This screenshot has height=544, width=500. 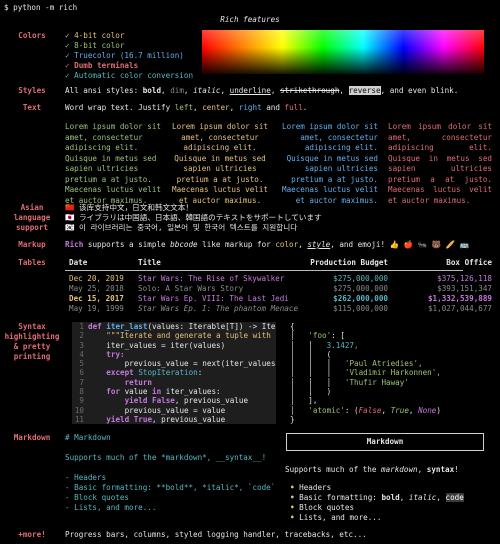 What do you see at coordinates (129, 207) in the screenshot?
I see `asian-chinese: 🇨🇳 该库支持中文，日文和韩文文本！` at bounding box center [129, 207].